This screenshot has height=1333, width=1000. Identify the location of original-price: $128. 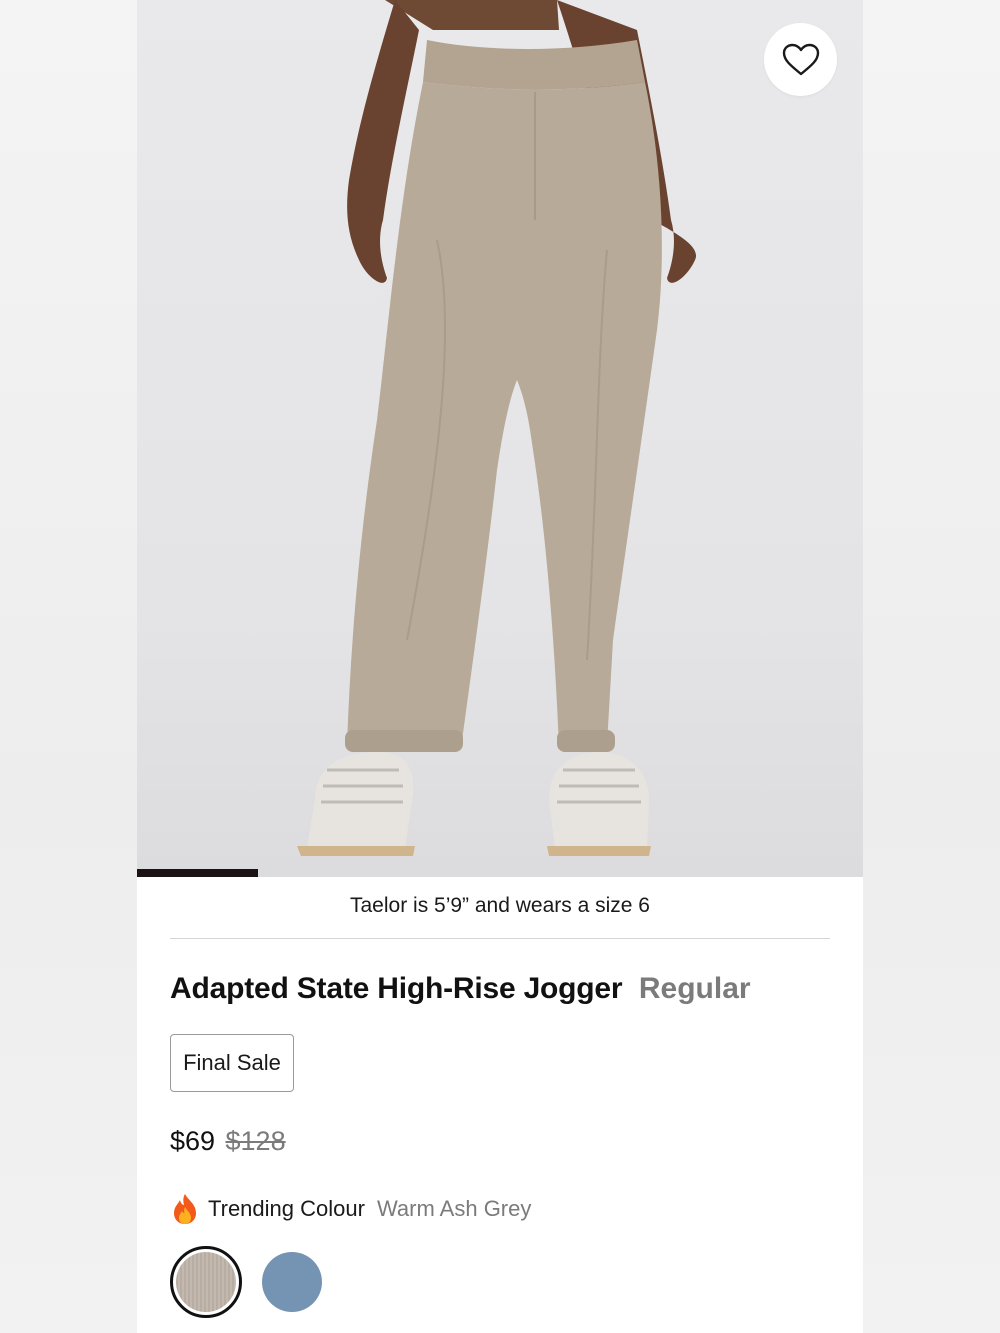
(255, 1141).